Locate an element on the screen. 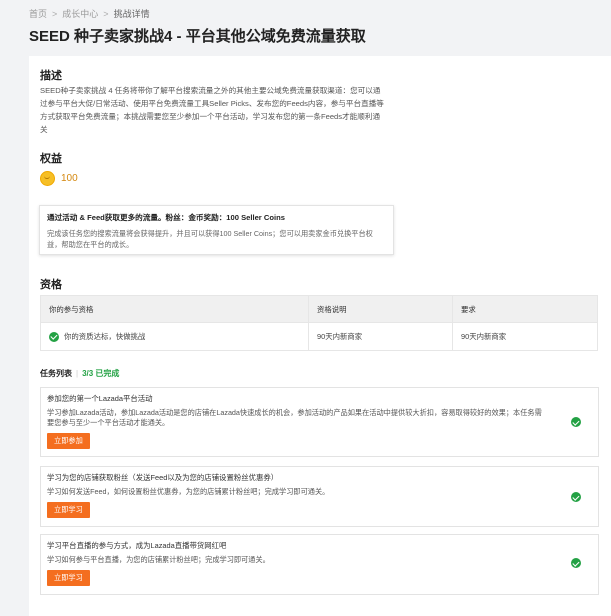  task-title: 参加您的第一个Lazada平台活动 is located at coordinates (100, 398).